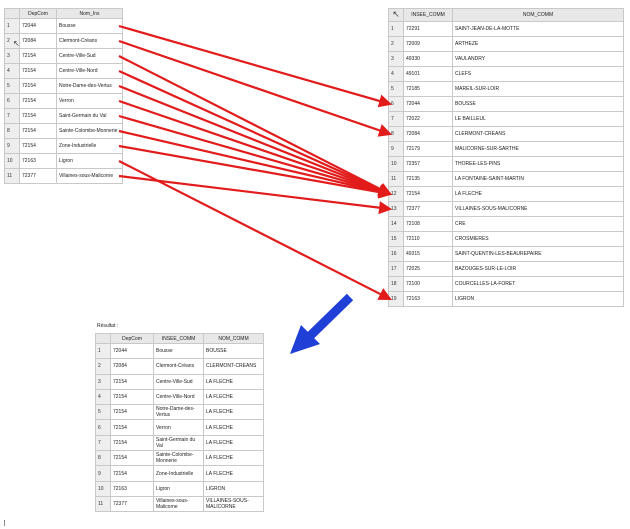  Describe the element at coordinates (179, 351) in the screenshot. I see `result-table-row: 1 72044 Bousse BOUSSE` at that location.